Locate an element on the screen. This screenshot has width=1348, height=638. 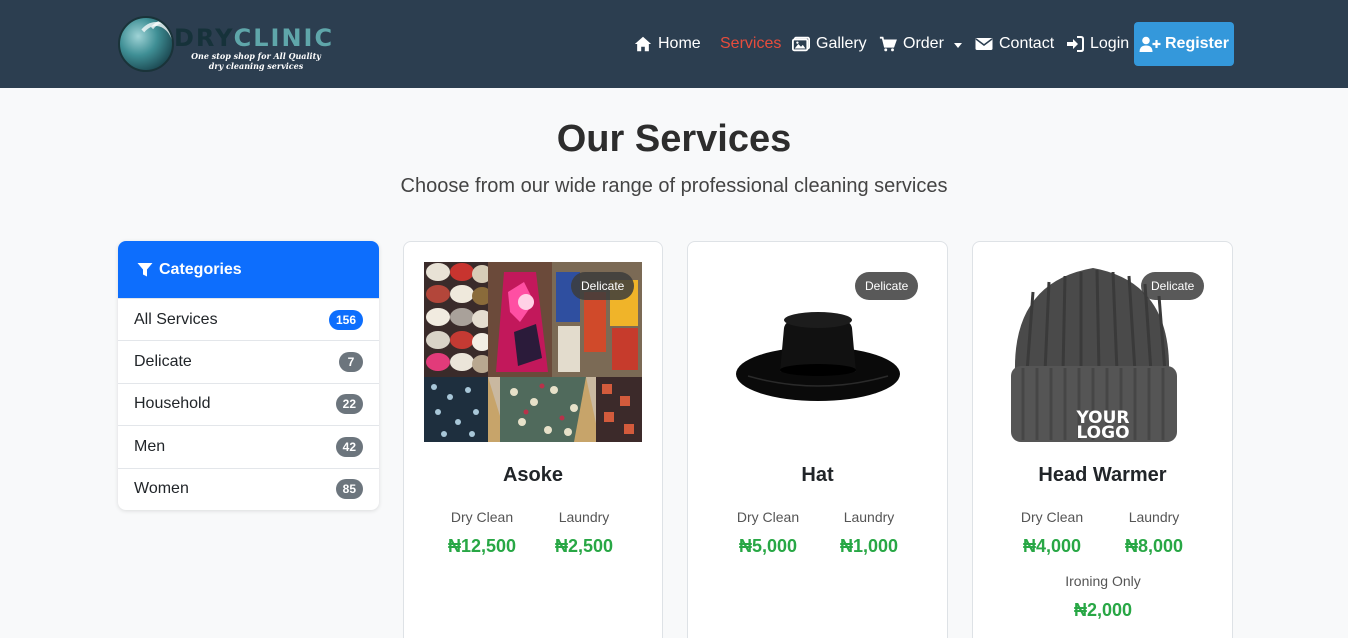
nav-services-label: Services is located at coordinates (751, 43).